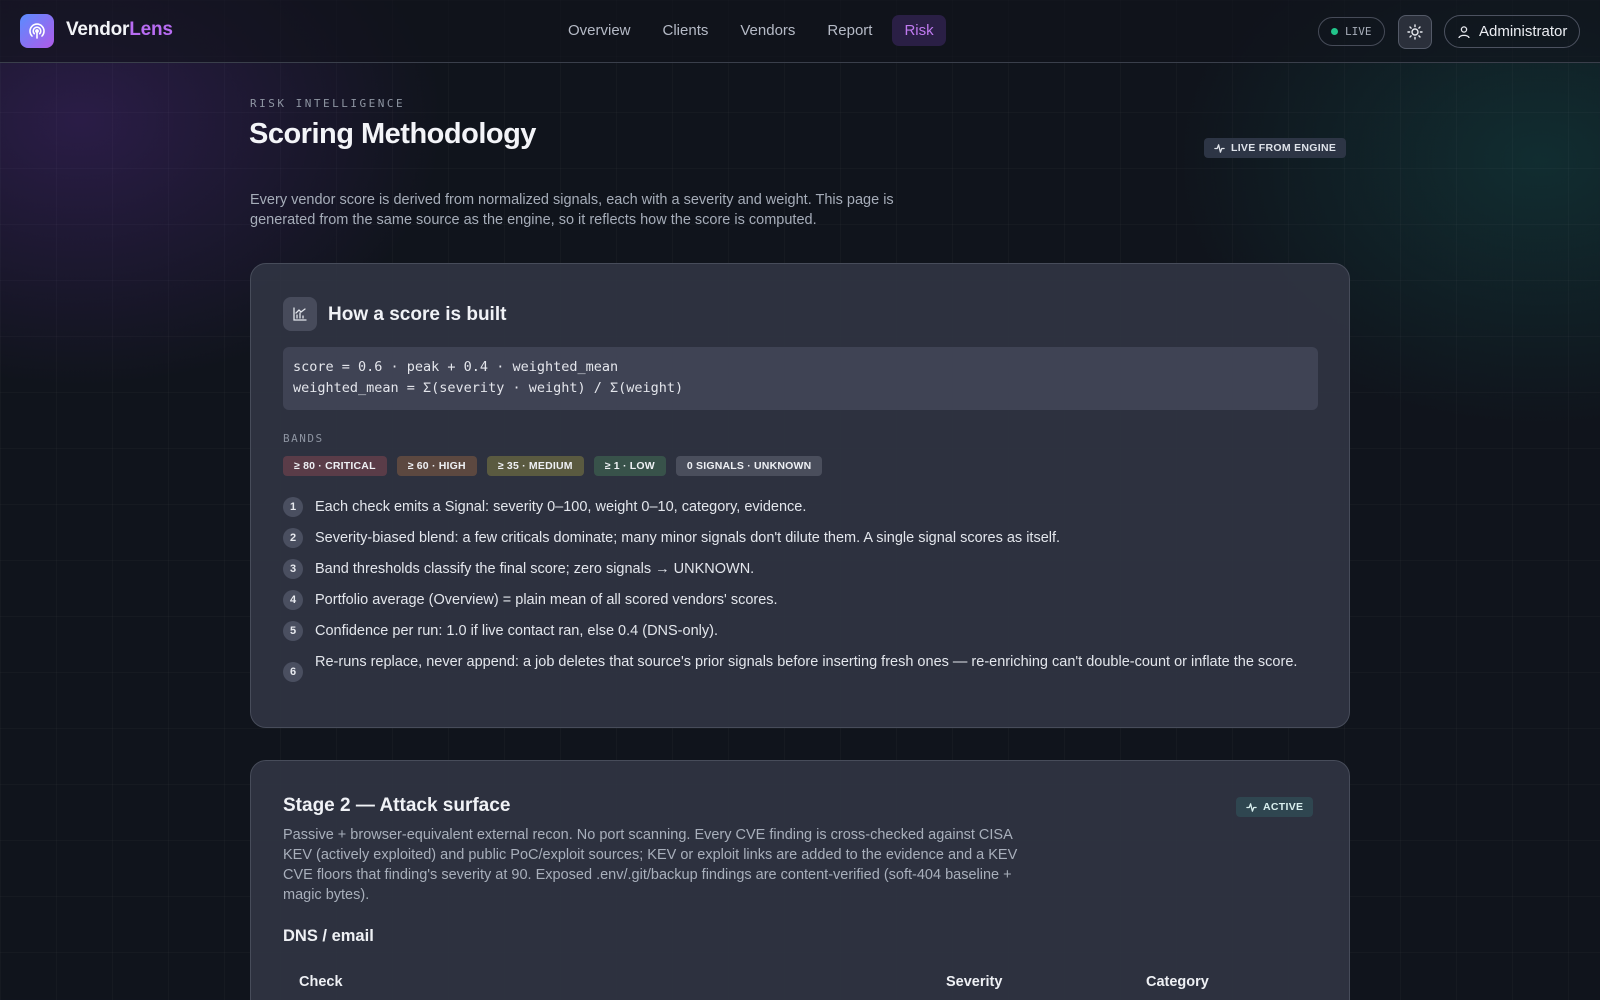 Image resolution: width=1600 pixels, height=1000 pixels. Describe the element at coordinates (293, 507) in the screenshot. I see `step-number: 1` at that location.